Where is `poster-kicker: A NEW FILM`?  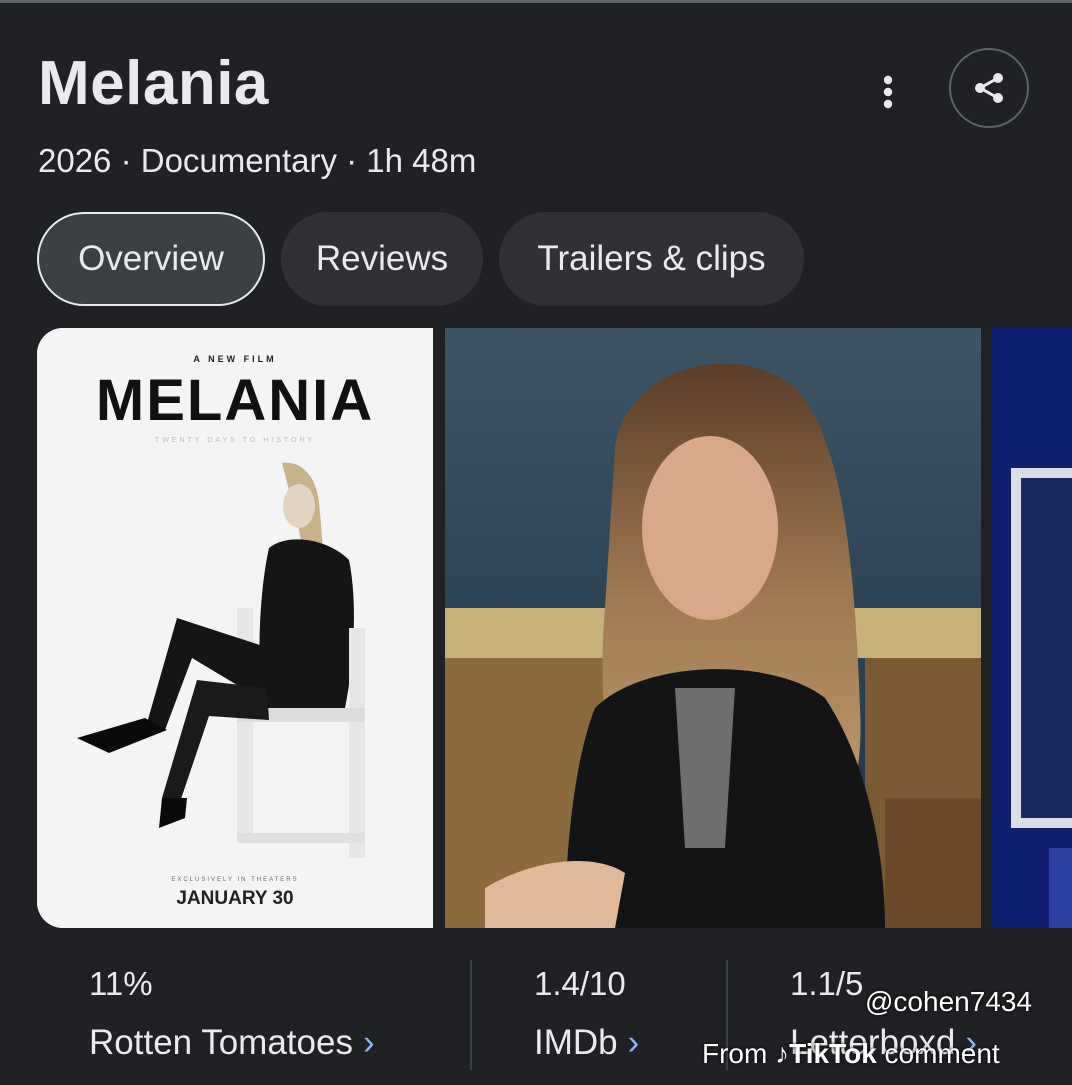
poster-kicker: A NEW FILM is located at coordinates (234, 359).